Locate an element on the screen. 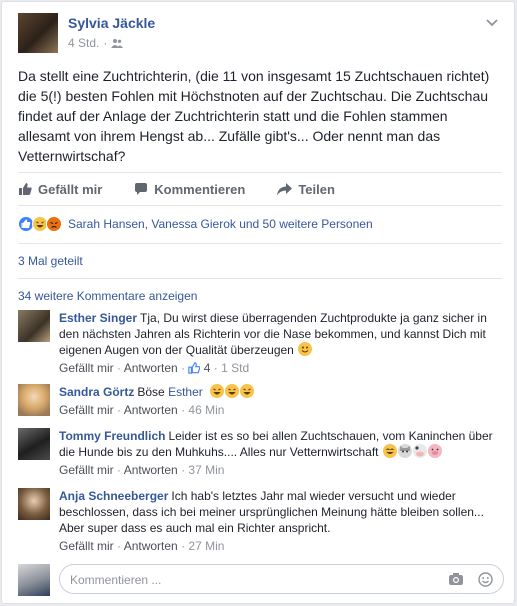 The image size is (517, 606). current-user-avatar is located at coordinates (34, 580).